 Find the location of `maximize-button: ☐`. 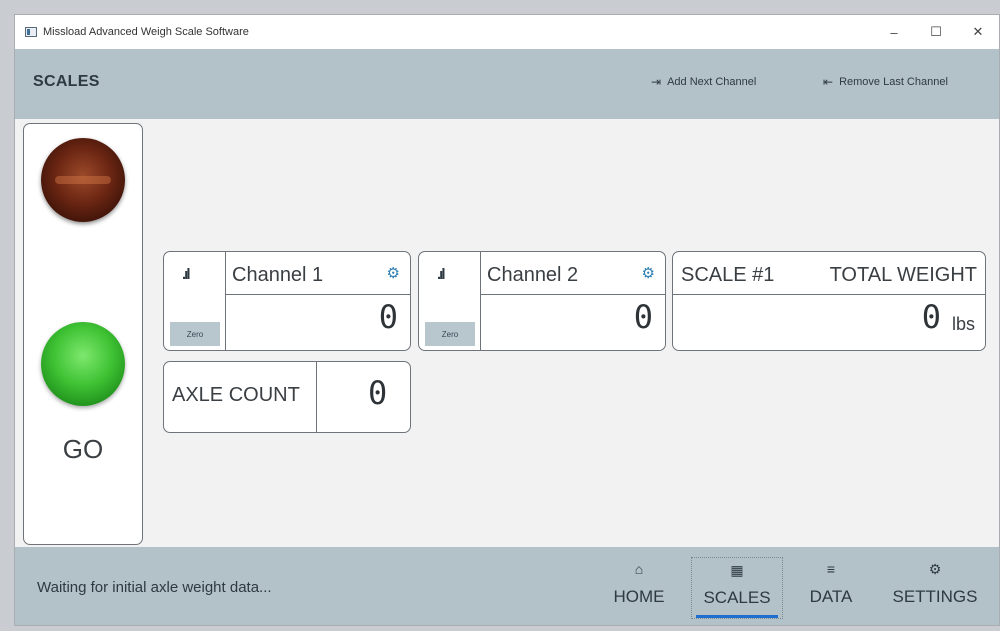

maximize-button: ☐ is located at coordinates (936, 32).